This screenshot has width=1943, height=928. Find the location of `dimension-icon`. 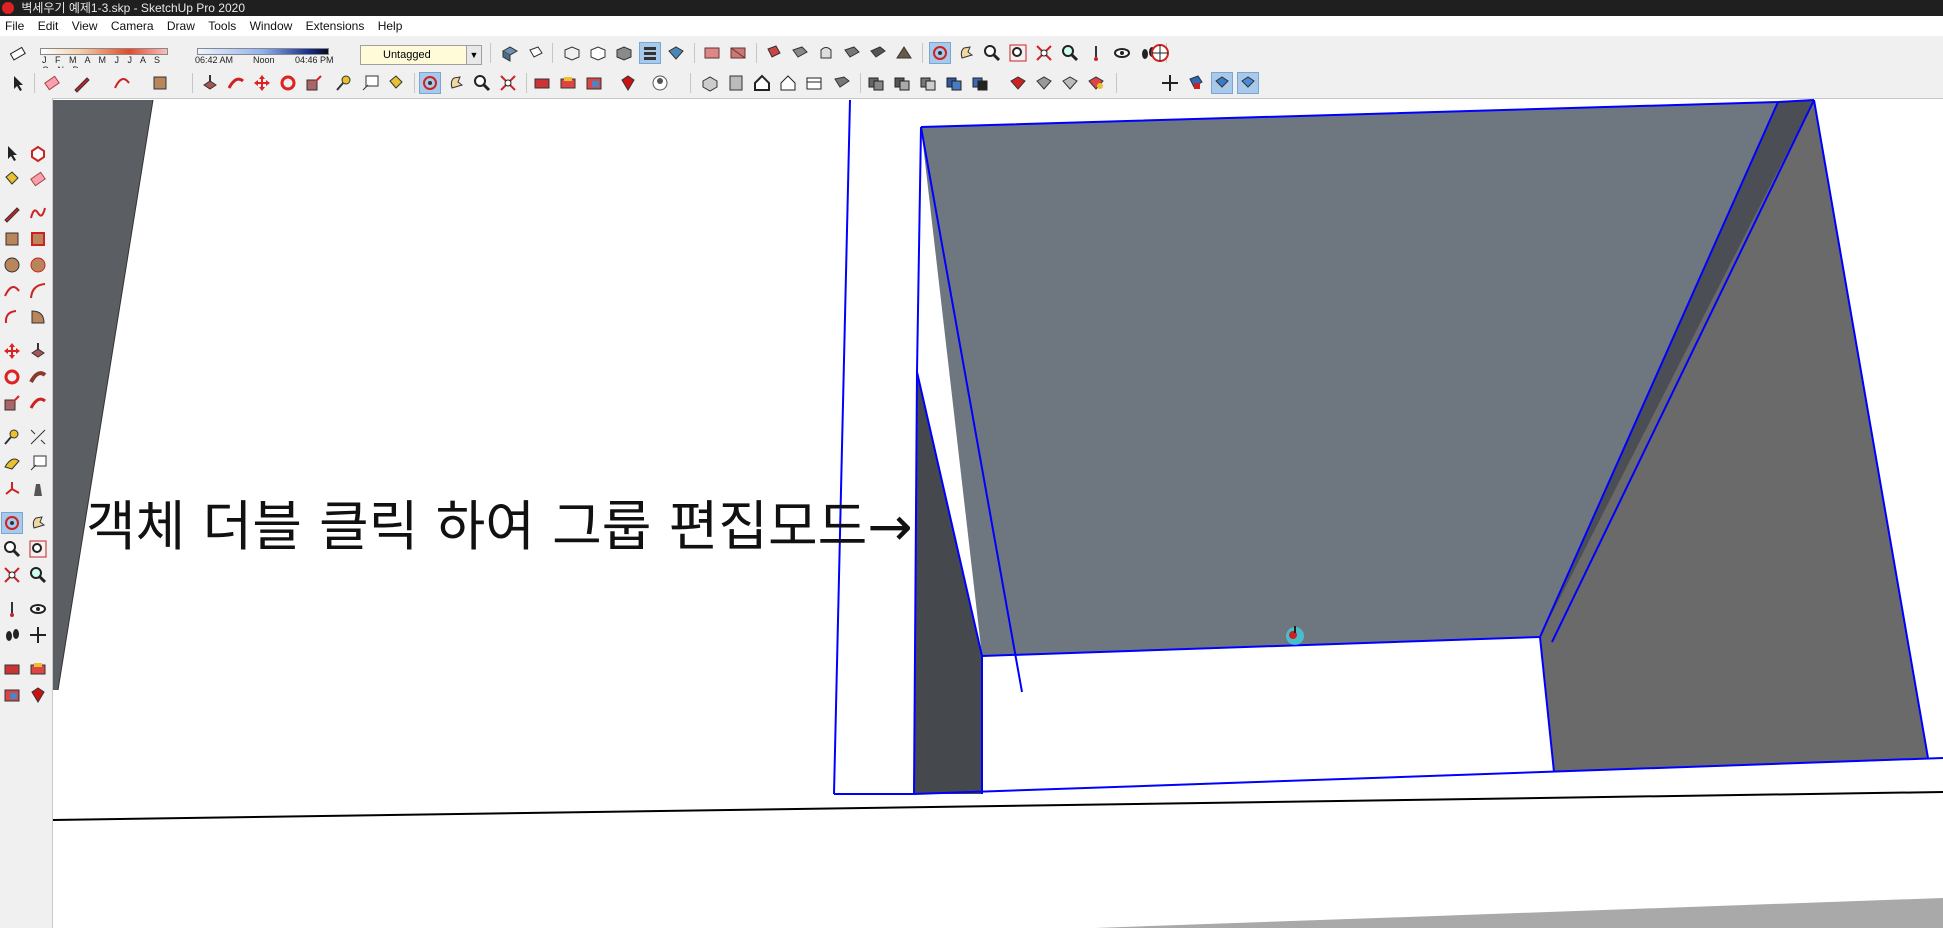

dimension-icon is located at coordinates (38, 437).